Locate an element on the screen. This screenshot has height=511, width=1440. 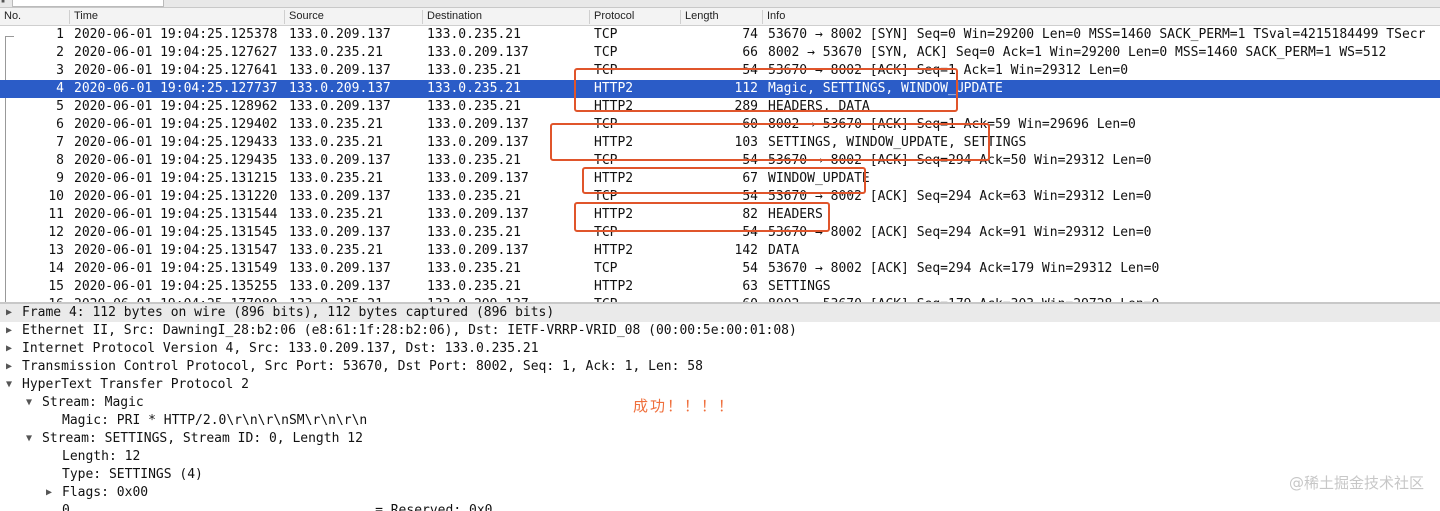
packet-cell-time: 2020-06-01 19:04:25.127627 is located at coordinates (176, 52).